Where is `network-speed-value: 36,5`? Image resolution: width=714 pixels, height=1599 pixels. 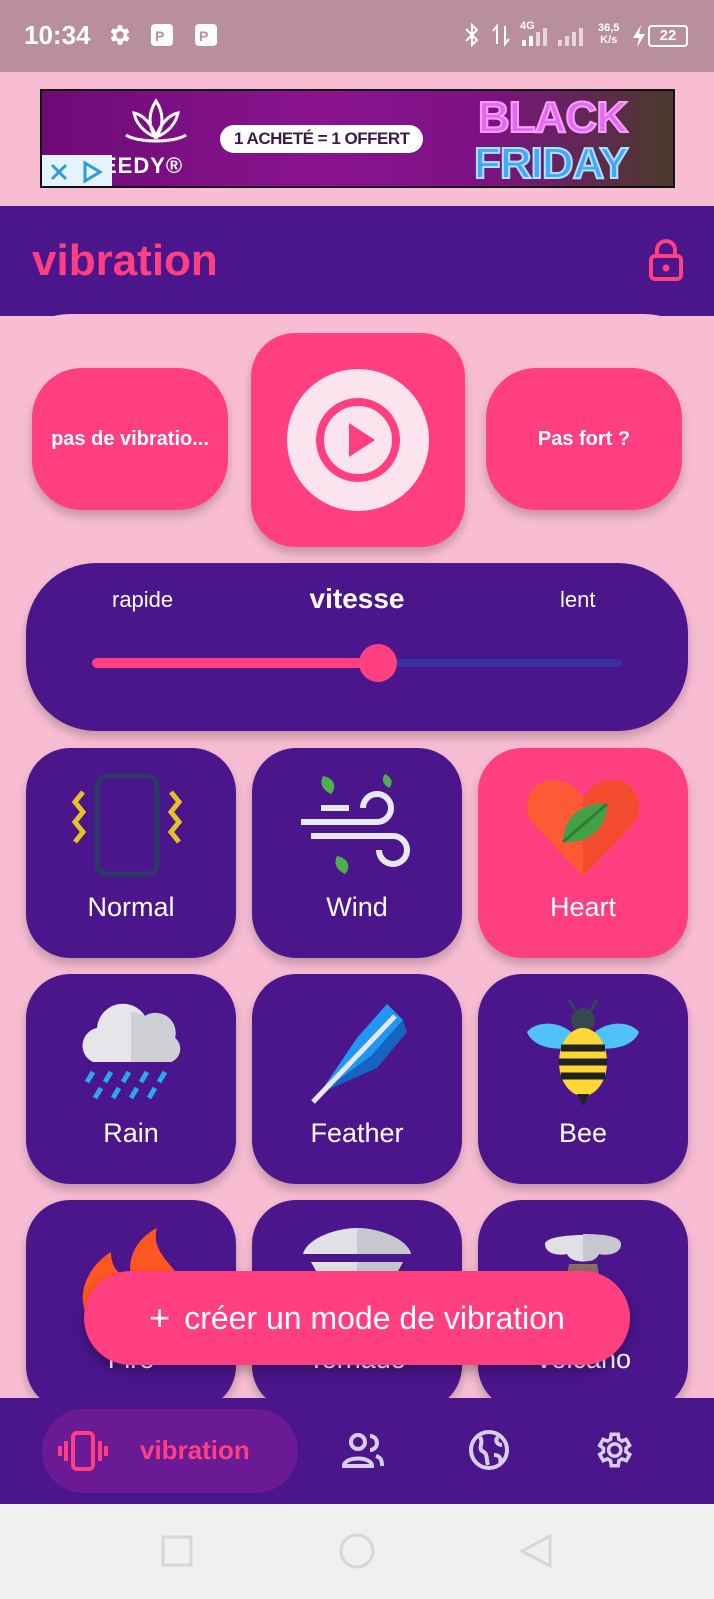 network-speed-value: 36,5 is located at coordinates (609, 28).